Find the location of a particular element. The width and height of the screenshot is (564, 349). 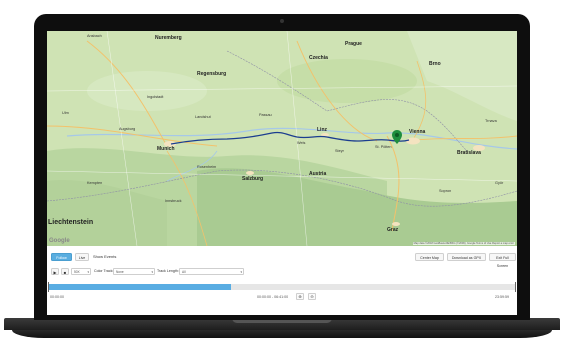

track-length-label: Track Length: is located at coordinates (168, 271).